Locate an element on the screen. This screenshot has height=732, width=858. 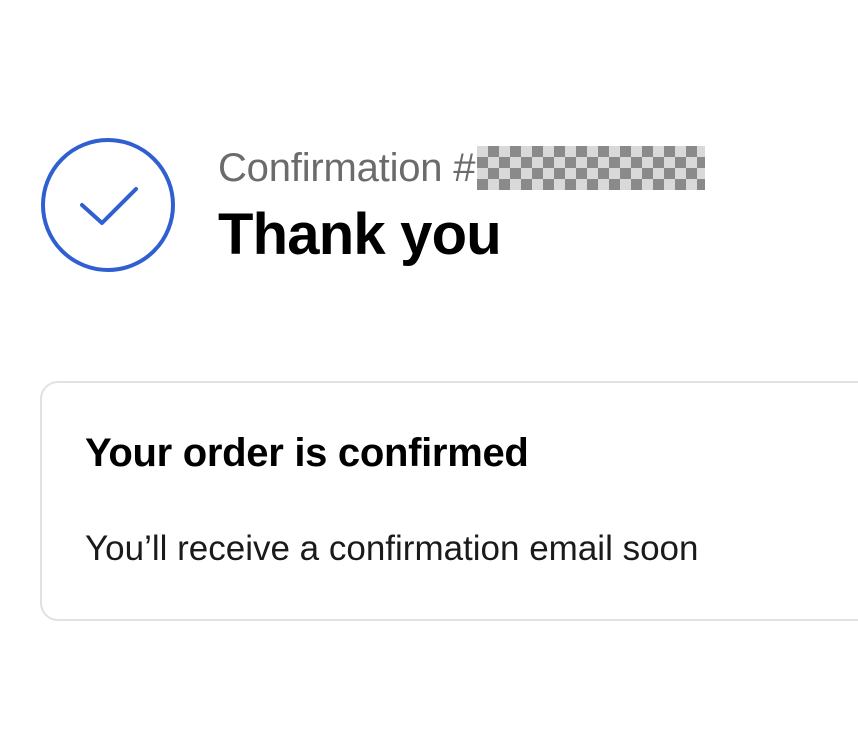
confirmation-label: Confirmation # is located at coordinates (347, 167).